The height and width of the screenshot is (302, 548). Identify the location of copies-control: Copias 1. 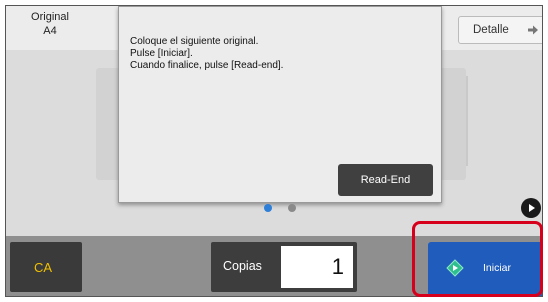
(284, 267).